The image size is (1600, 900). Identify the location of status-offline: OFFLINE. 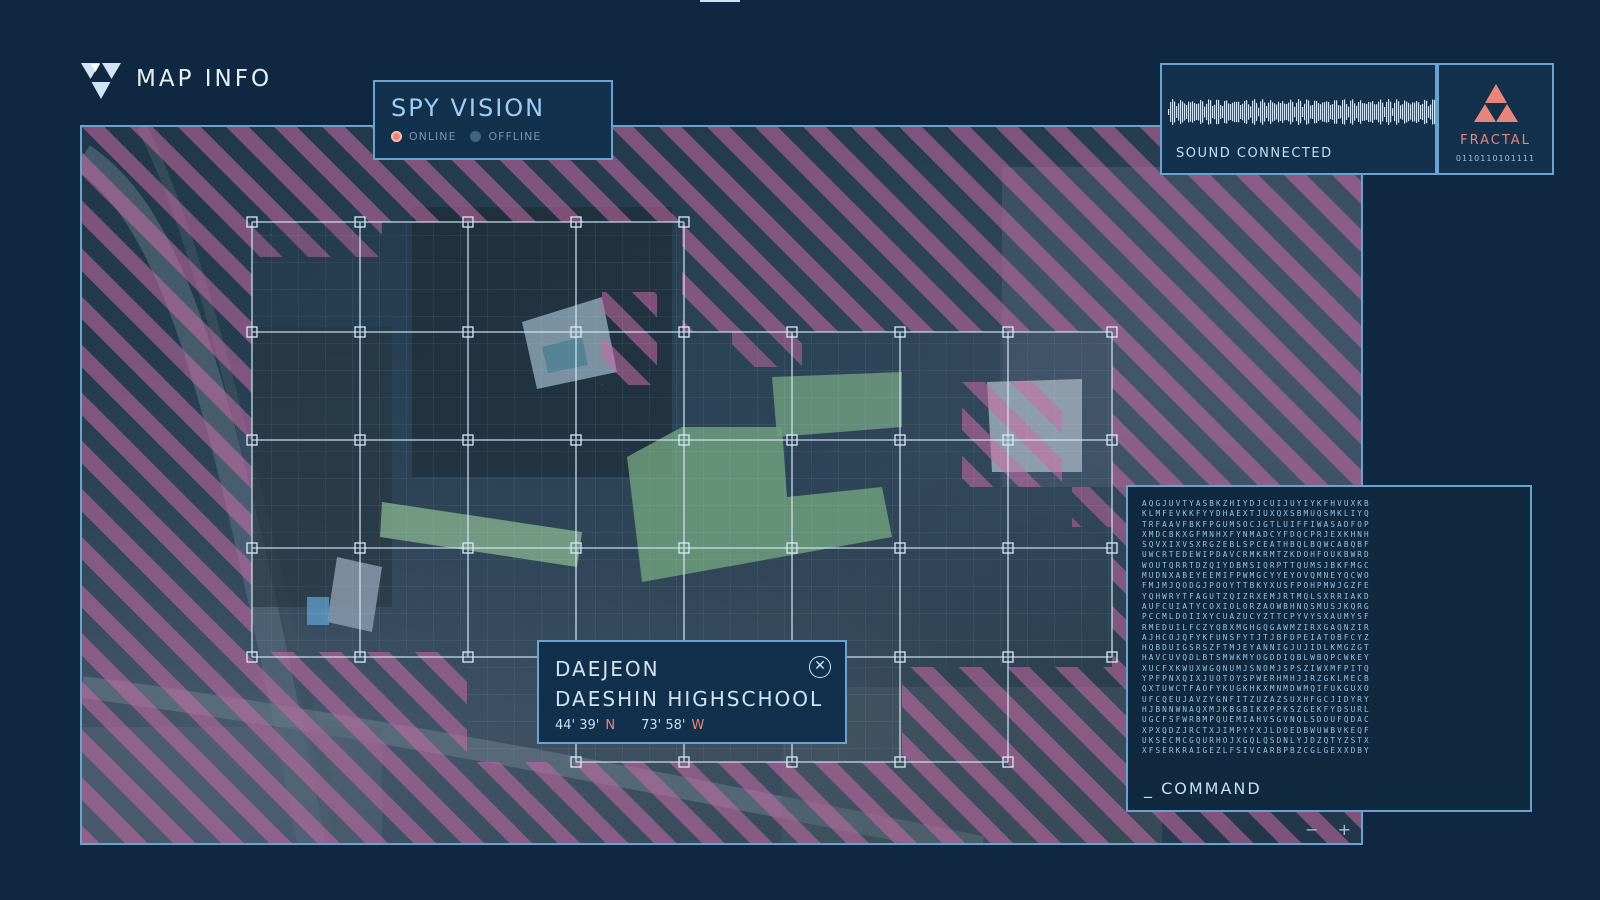
(505, 136).